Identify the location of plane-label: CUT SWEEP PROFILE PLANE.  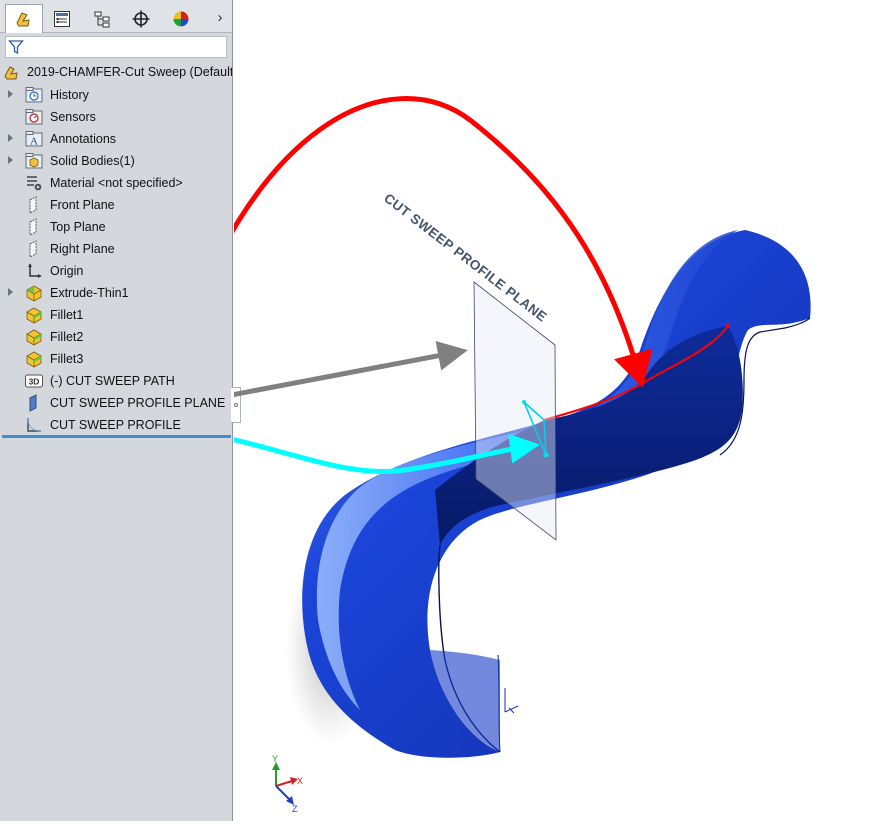
(465, 257).